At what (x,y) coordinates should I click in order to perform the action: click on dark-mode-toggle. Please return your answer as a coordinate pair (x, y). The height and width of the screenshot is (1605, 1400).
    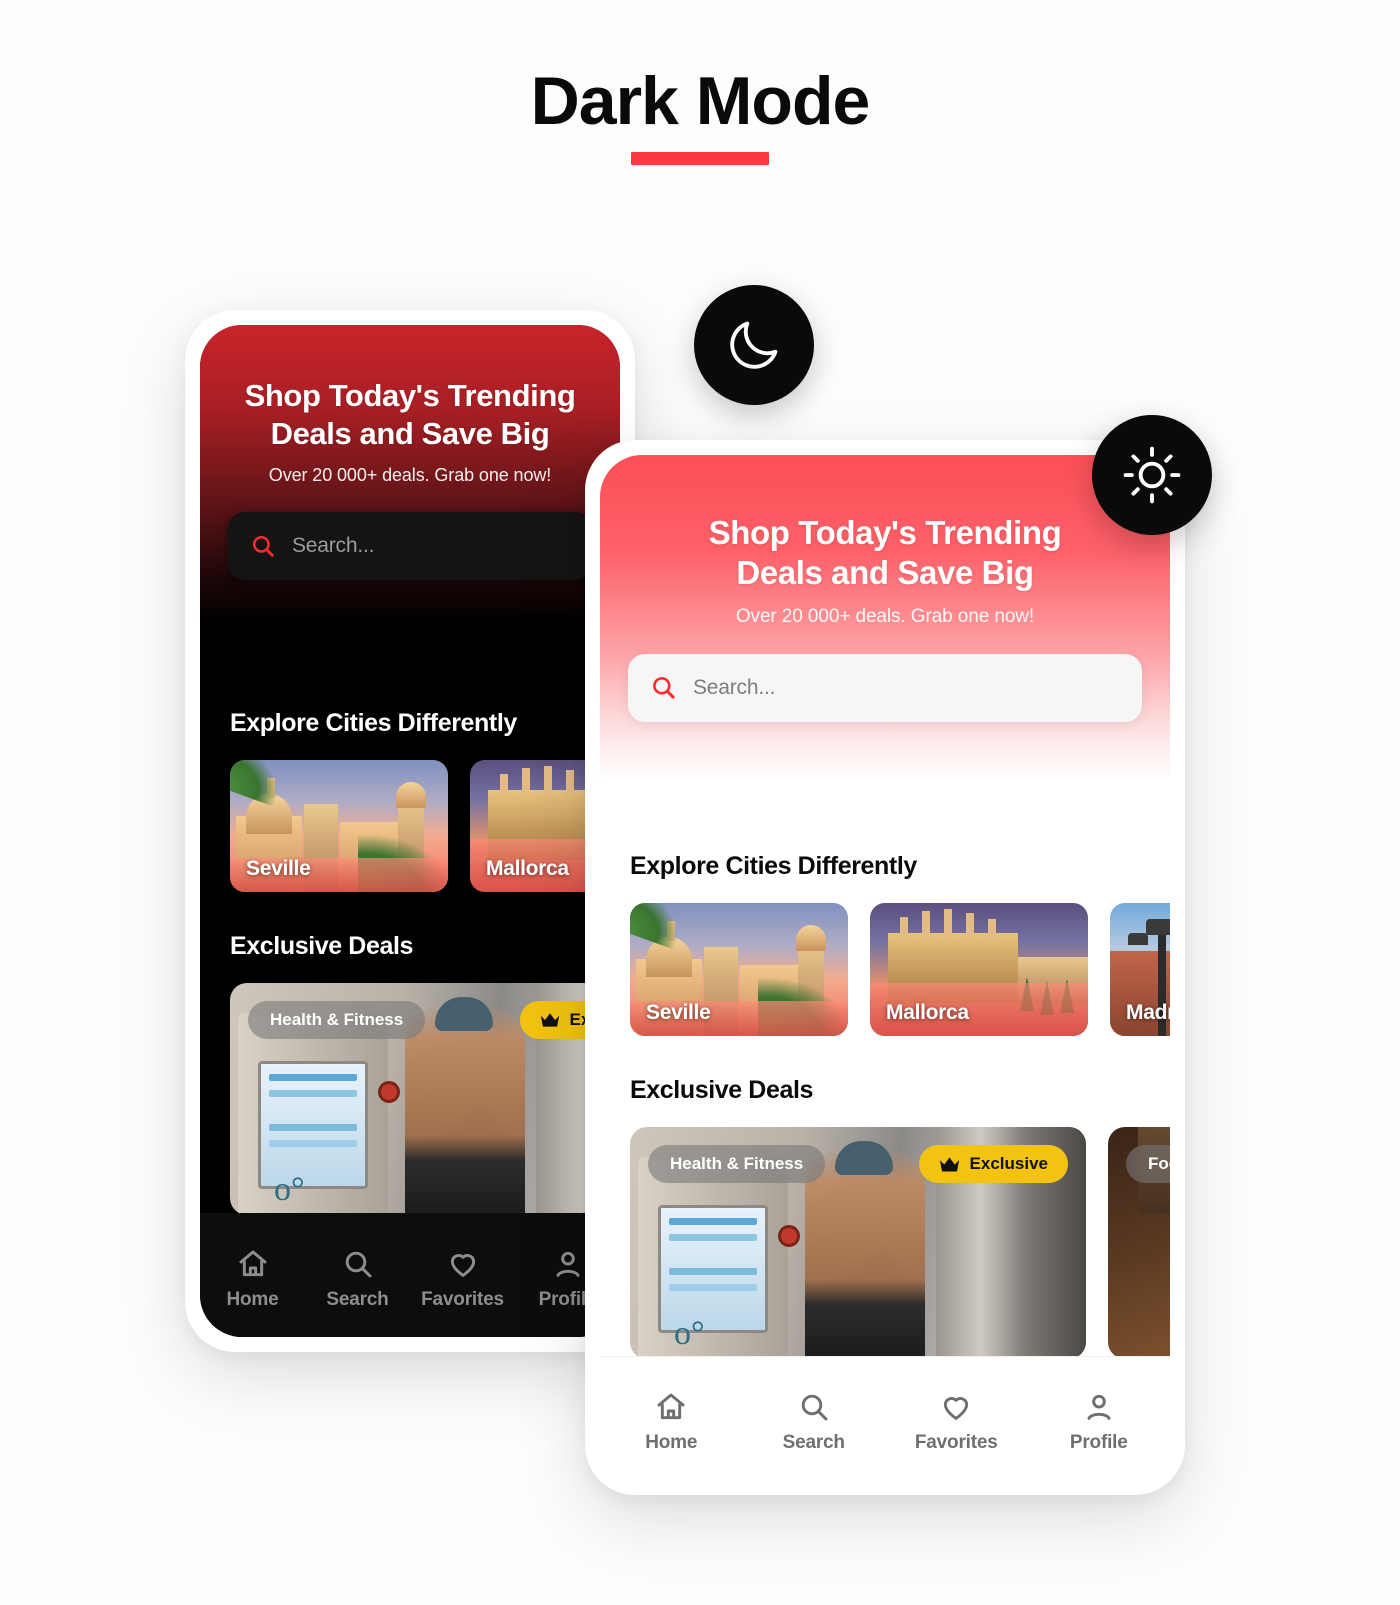
    Looking at the image, I should click on (754, 345).